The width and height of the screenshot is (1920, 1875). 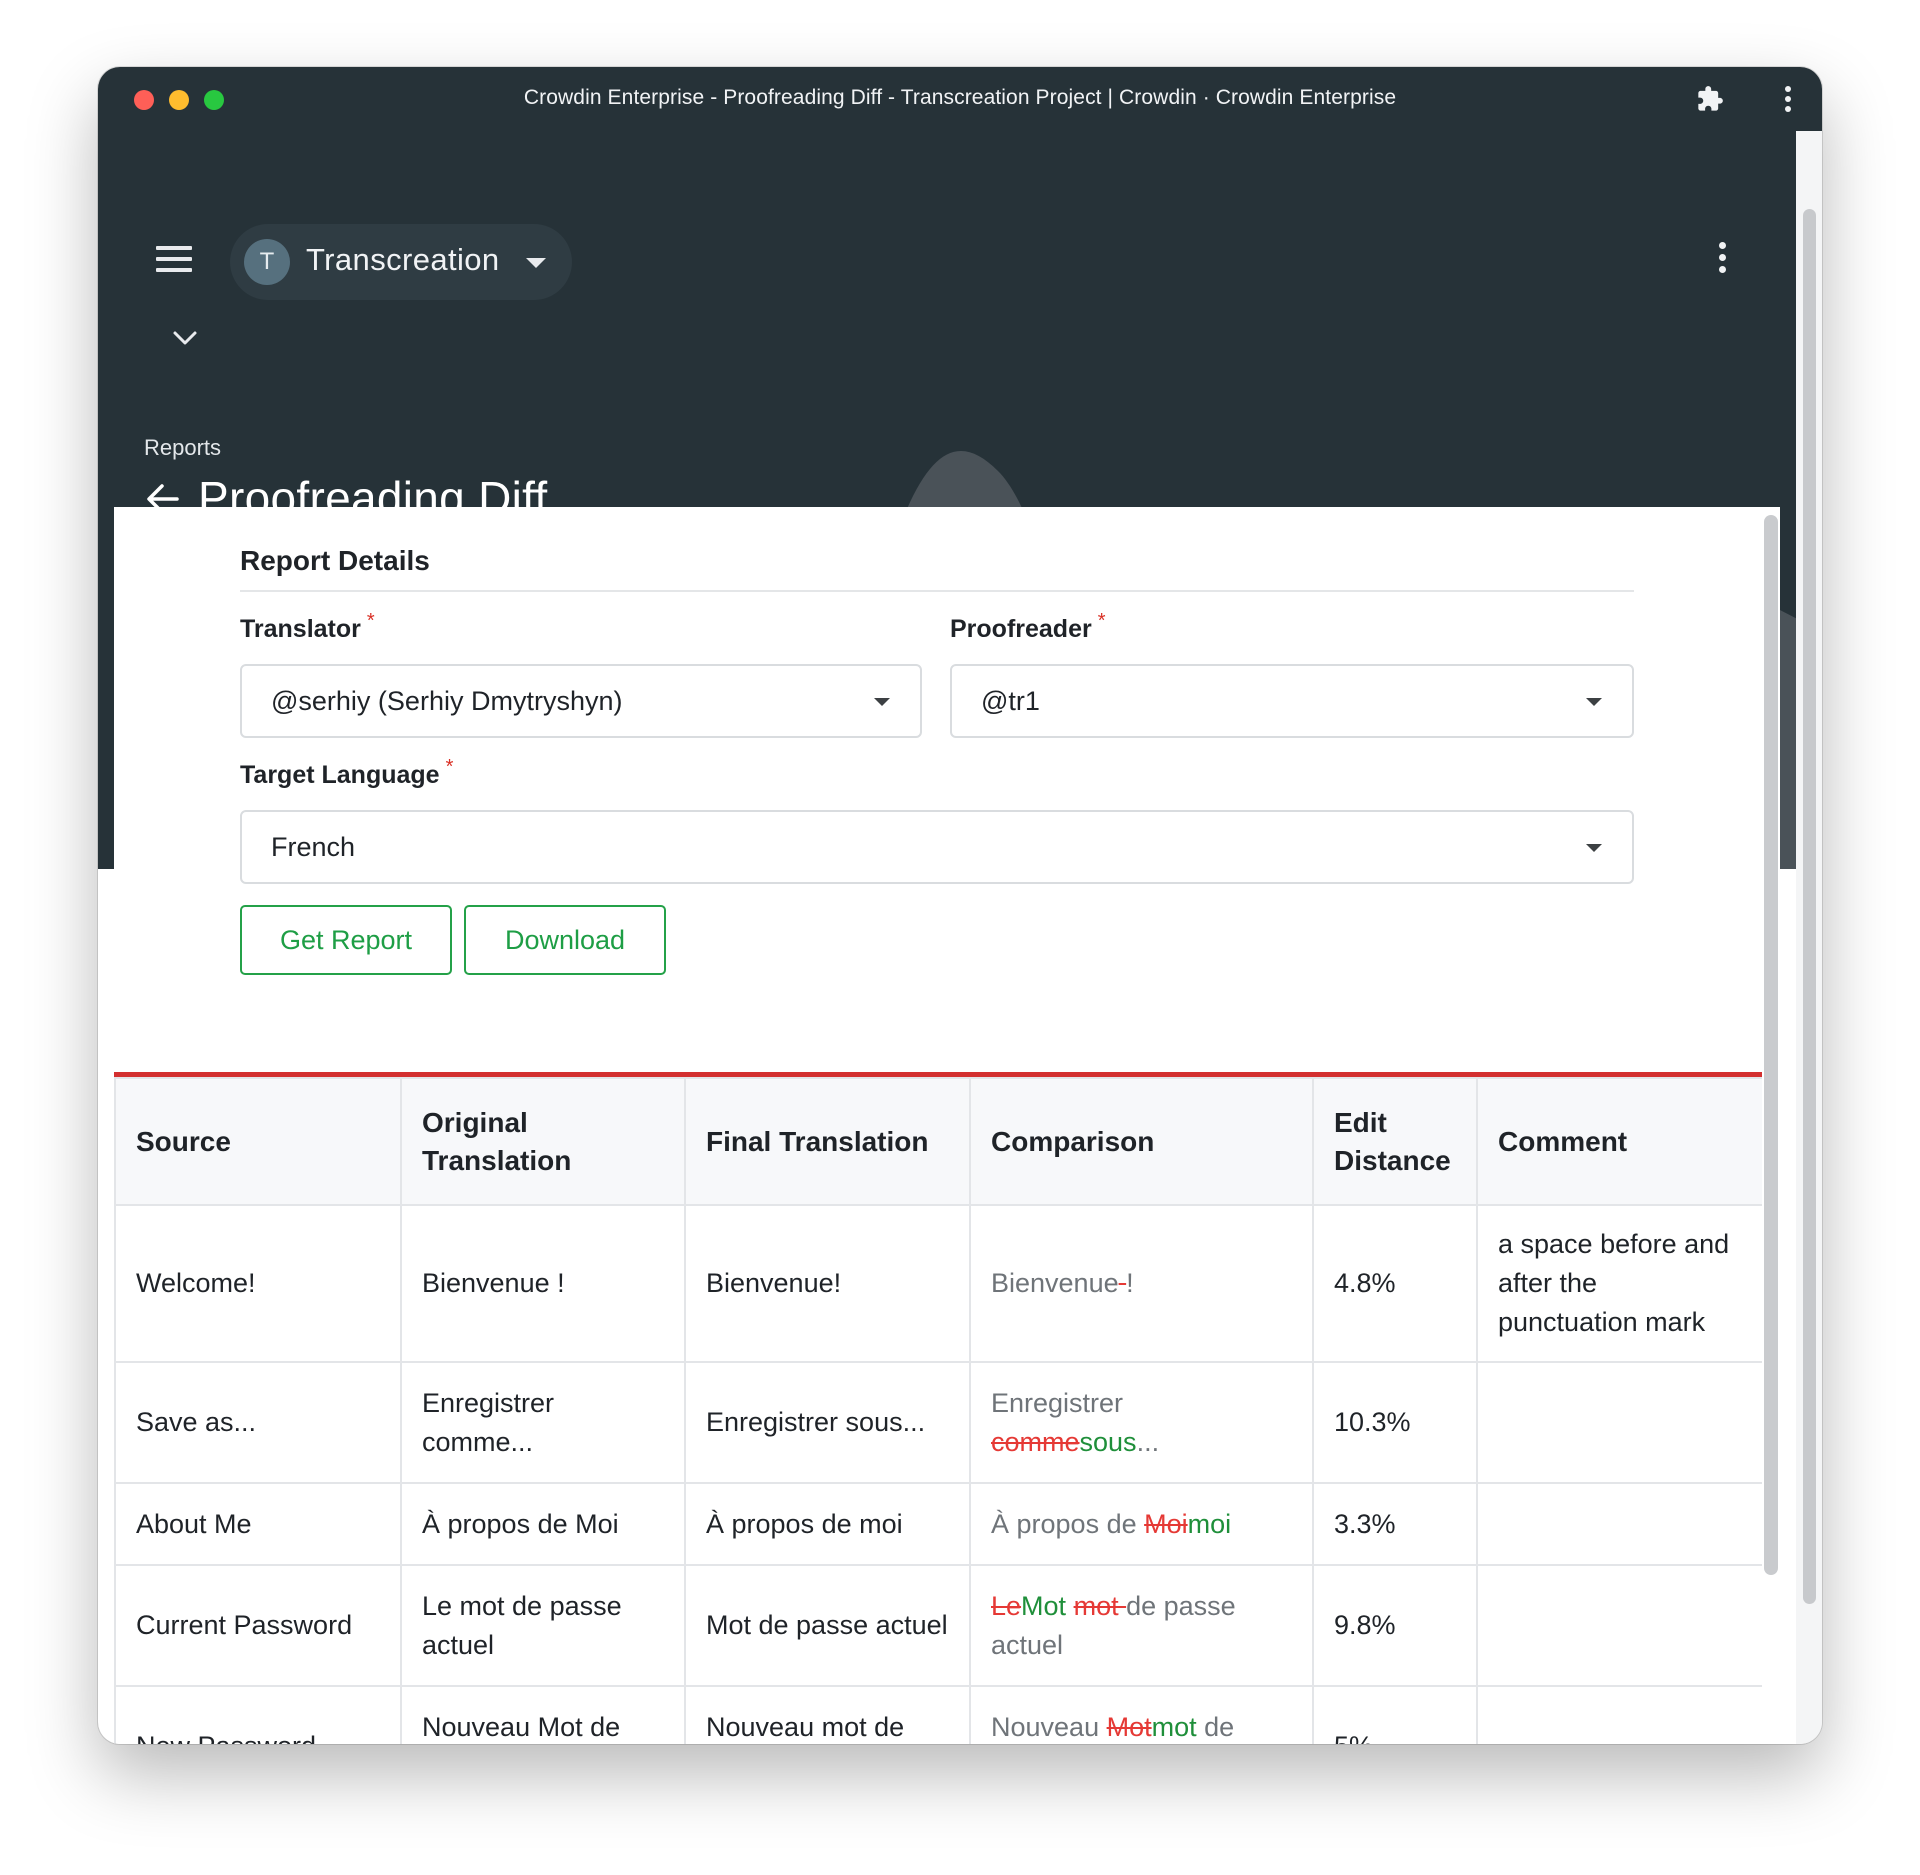 What do you see at coordinates (267, 262) in the screenshot?
I see `project-avatar: T` at bounding box center [267, 262].